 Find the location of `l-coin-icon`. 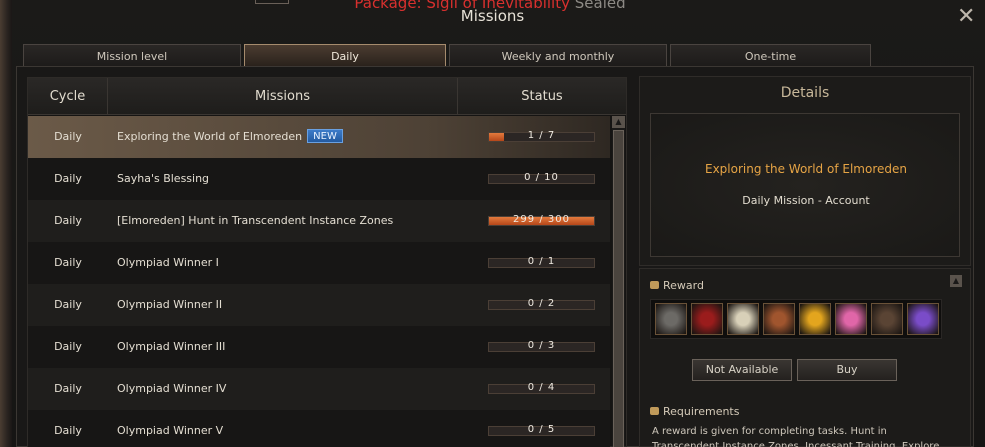

l-coin-icon is located at coordinates (815, 319).